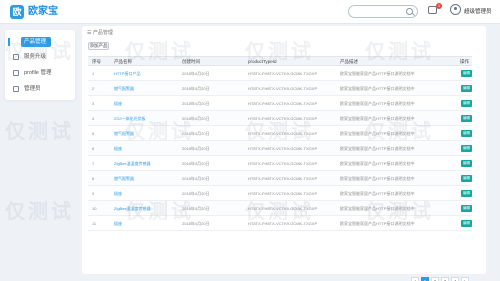  Describe the element at coordinates (455, 279) in the screenshot. I see `page-button: 4` at that location.